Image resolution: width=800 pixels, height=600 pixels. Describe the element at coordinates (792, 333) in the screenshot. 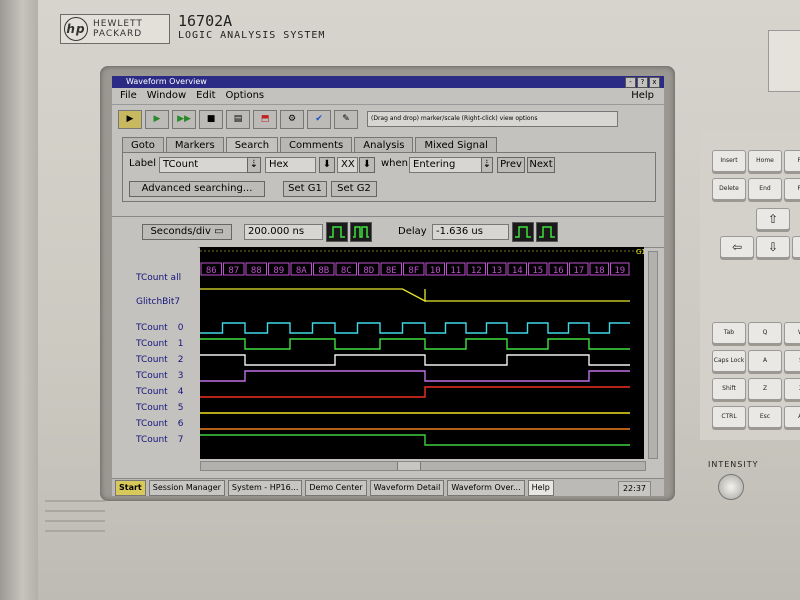

I see `key-w: W` at that location.